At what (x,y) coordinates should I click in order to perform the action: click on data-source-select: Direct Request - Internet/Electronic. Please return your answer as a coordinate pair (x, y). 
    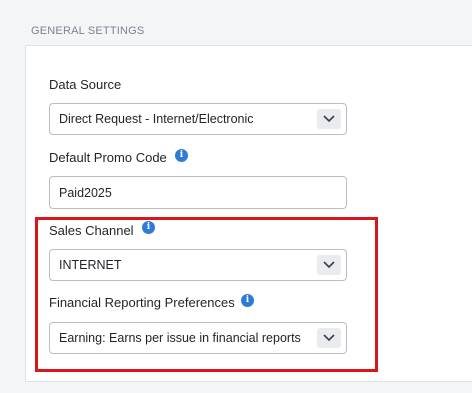
    Looking at the image, I should click on (198, 119).